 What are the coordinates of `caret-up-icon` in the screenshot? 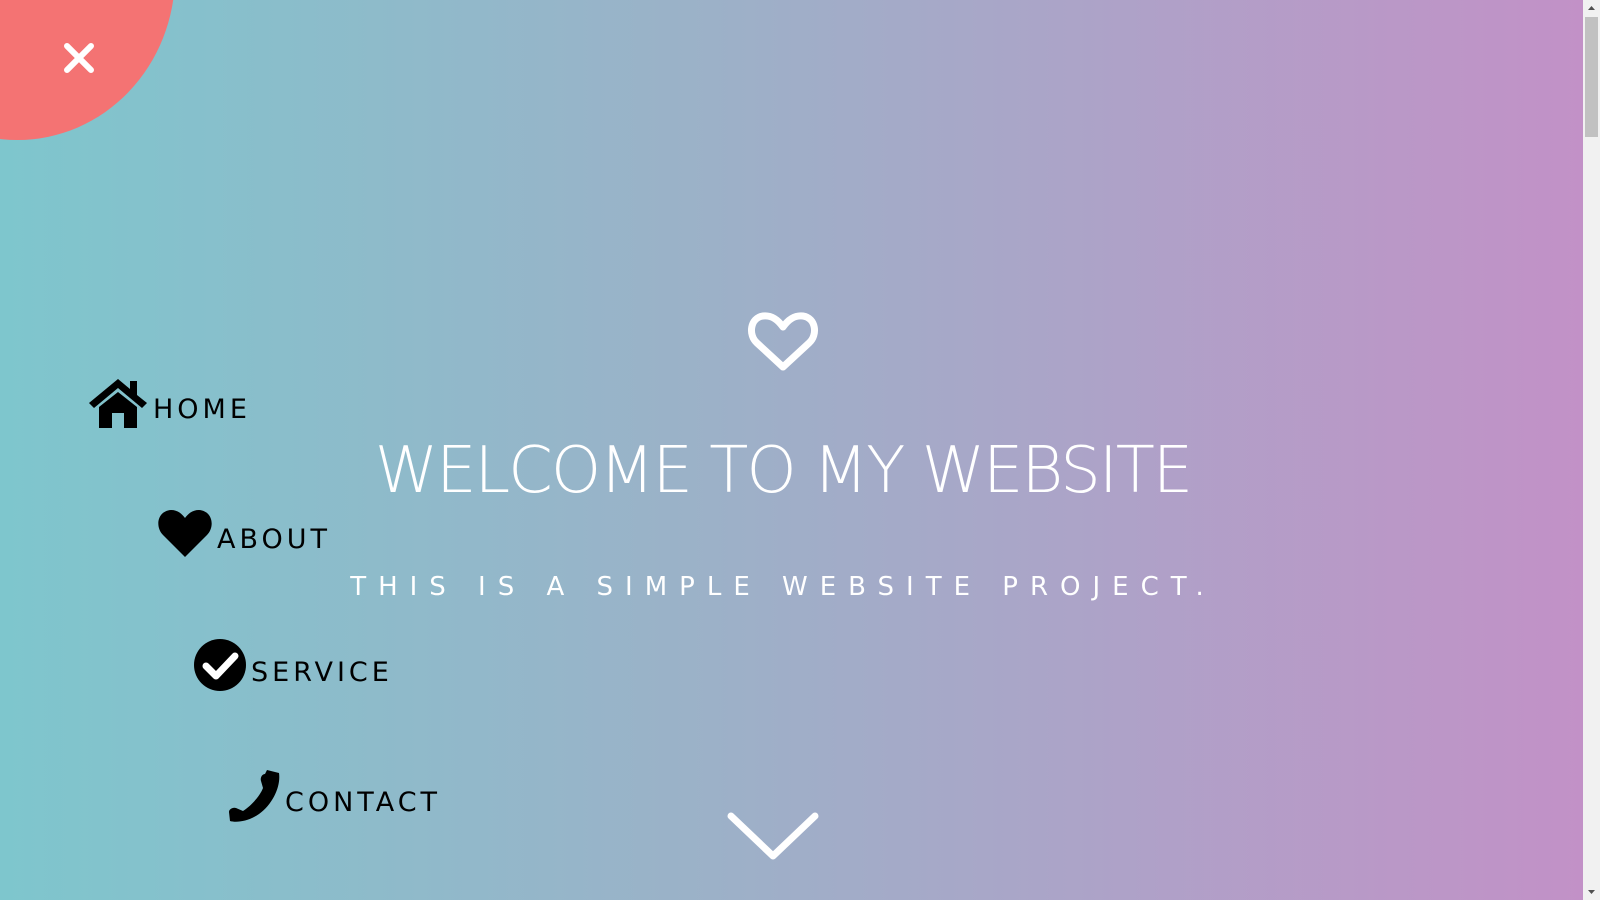 It's located at (1591, 8).